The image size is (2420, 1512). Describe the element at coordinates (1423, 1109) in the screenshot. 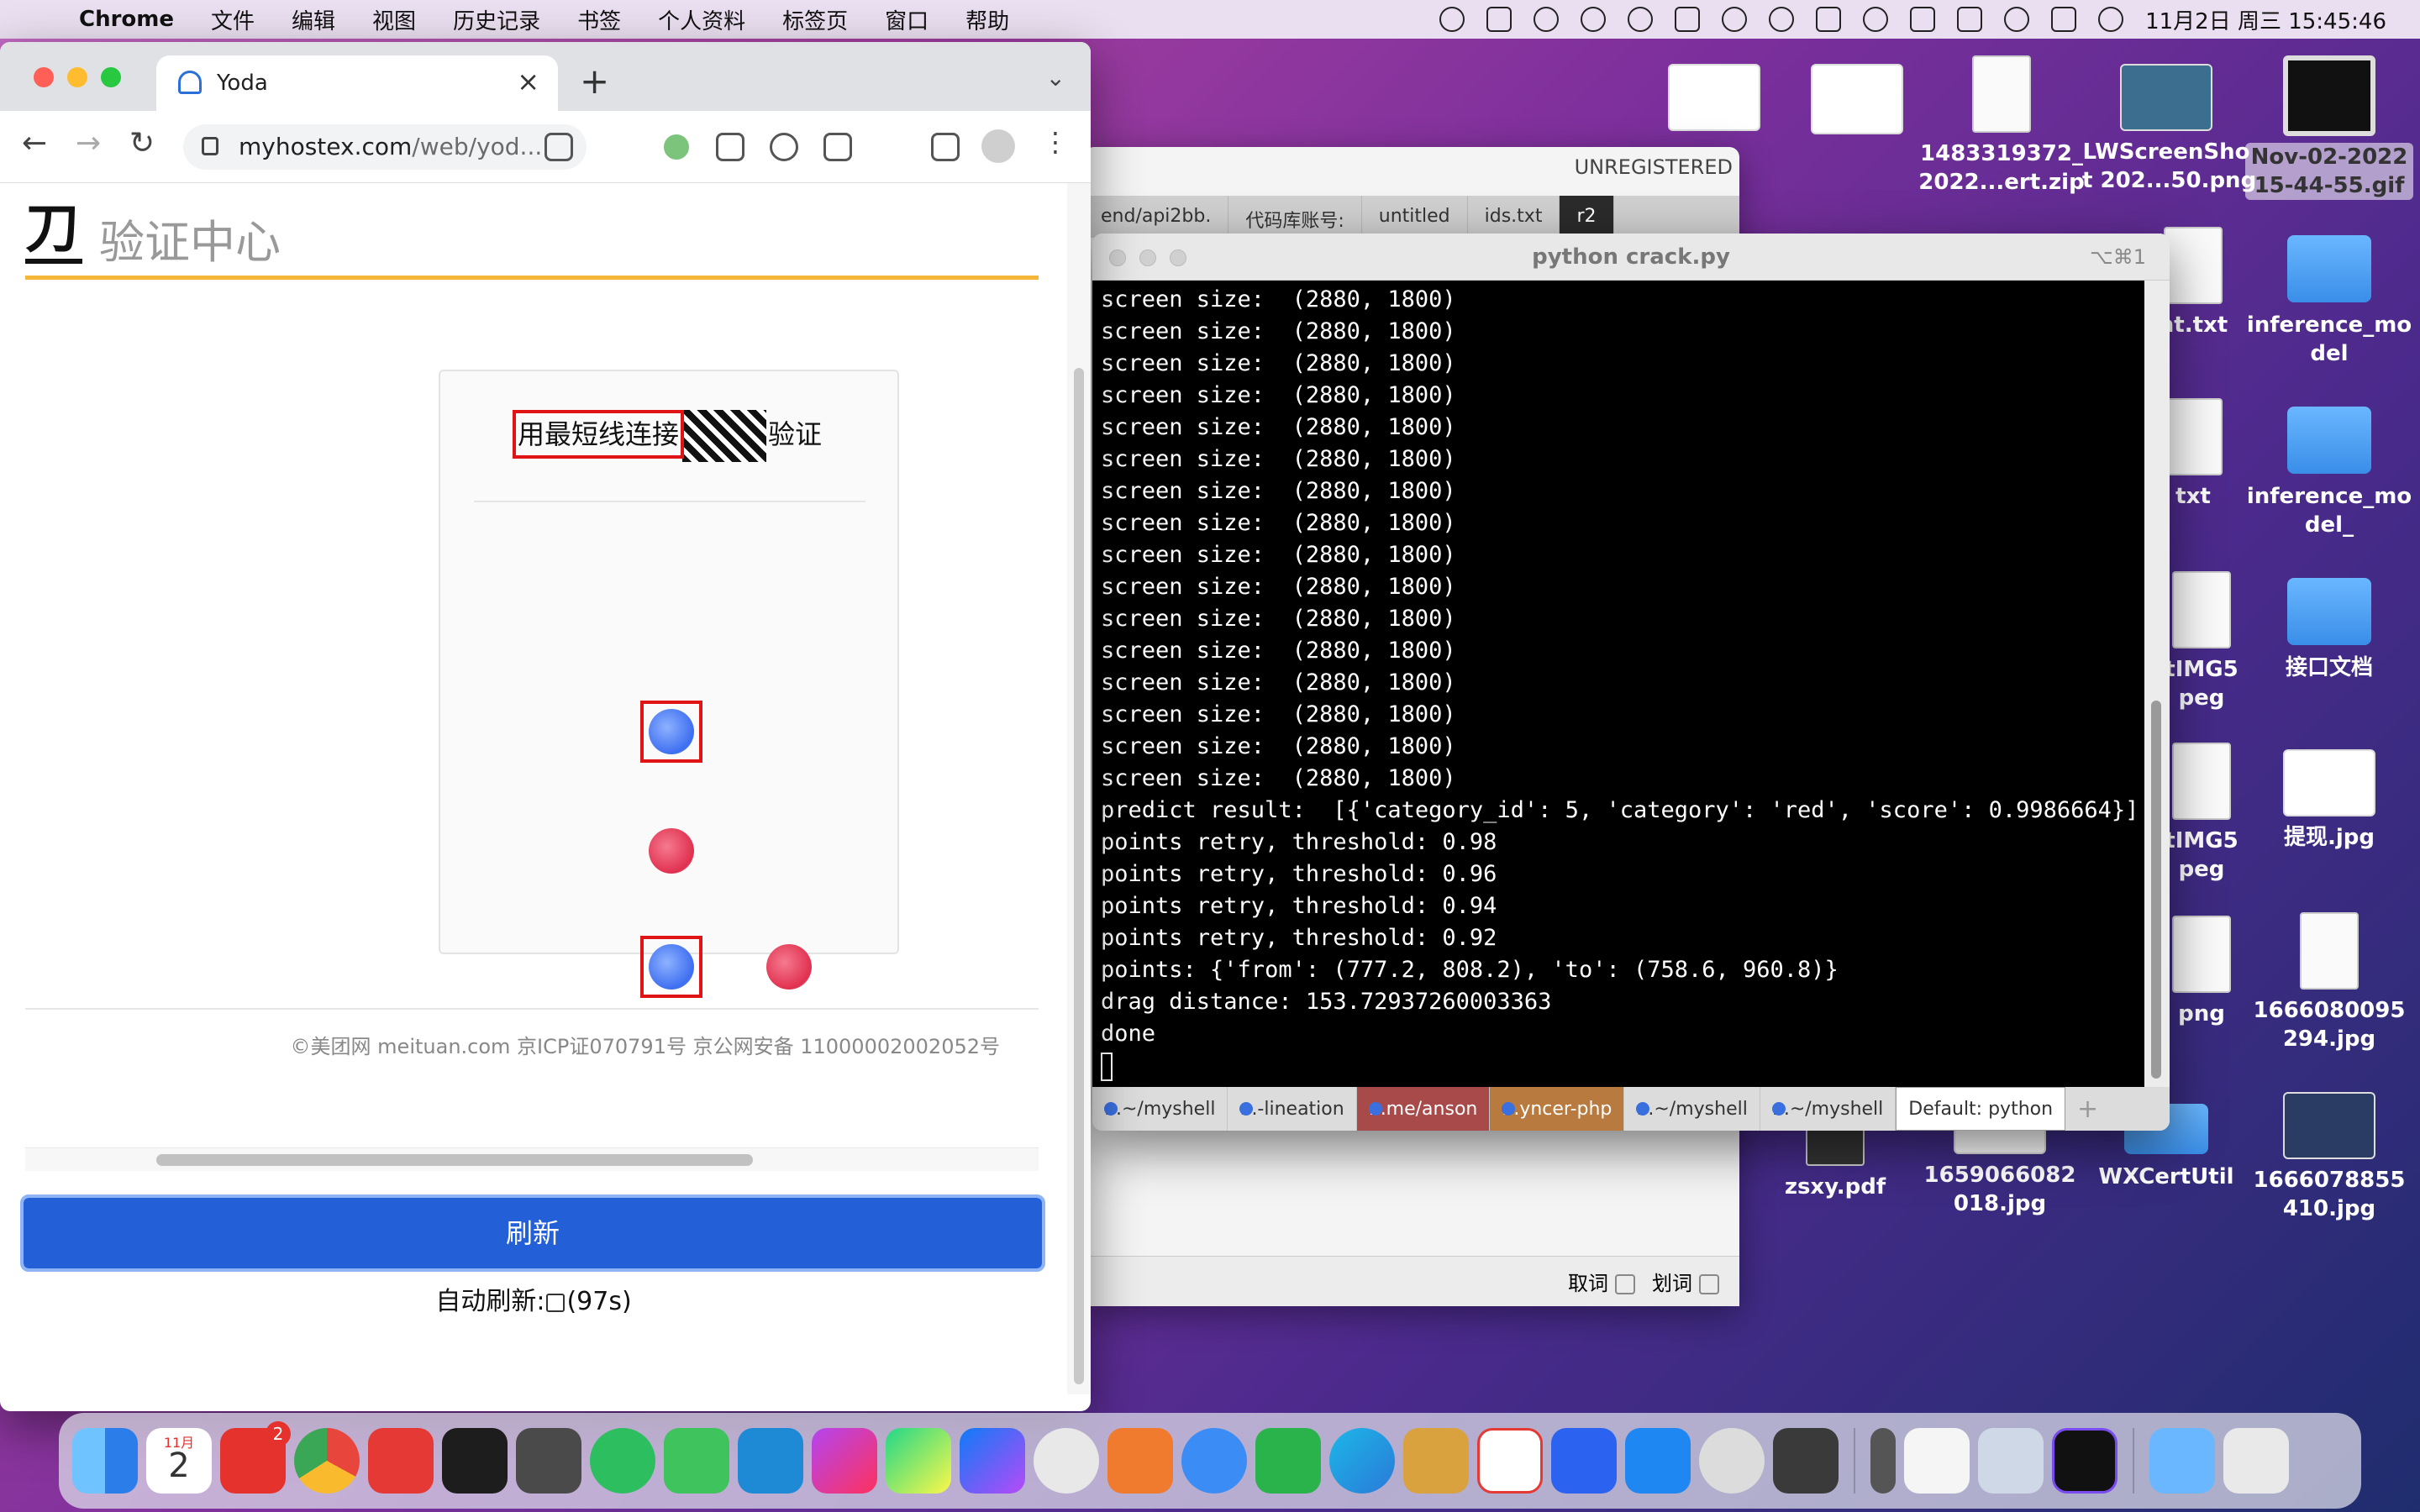

I see `terminal-tab: ...me/anson` at that location.